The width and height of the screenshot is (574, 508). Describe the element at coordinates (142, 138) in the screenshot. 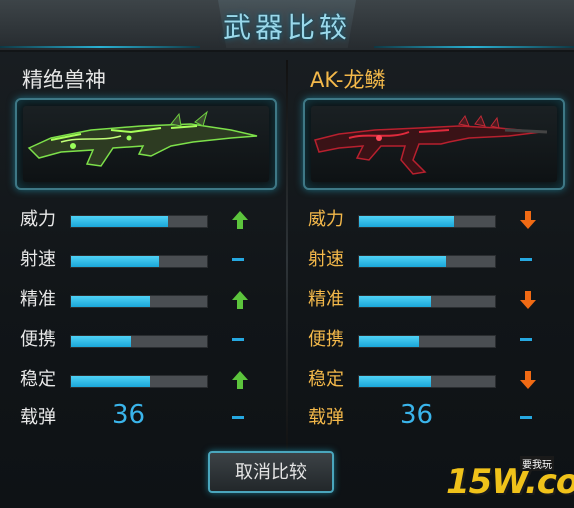

I see `green-rifle-icon` at that location.